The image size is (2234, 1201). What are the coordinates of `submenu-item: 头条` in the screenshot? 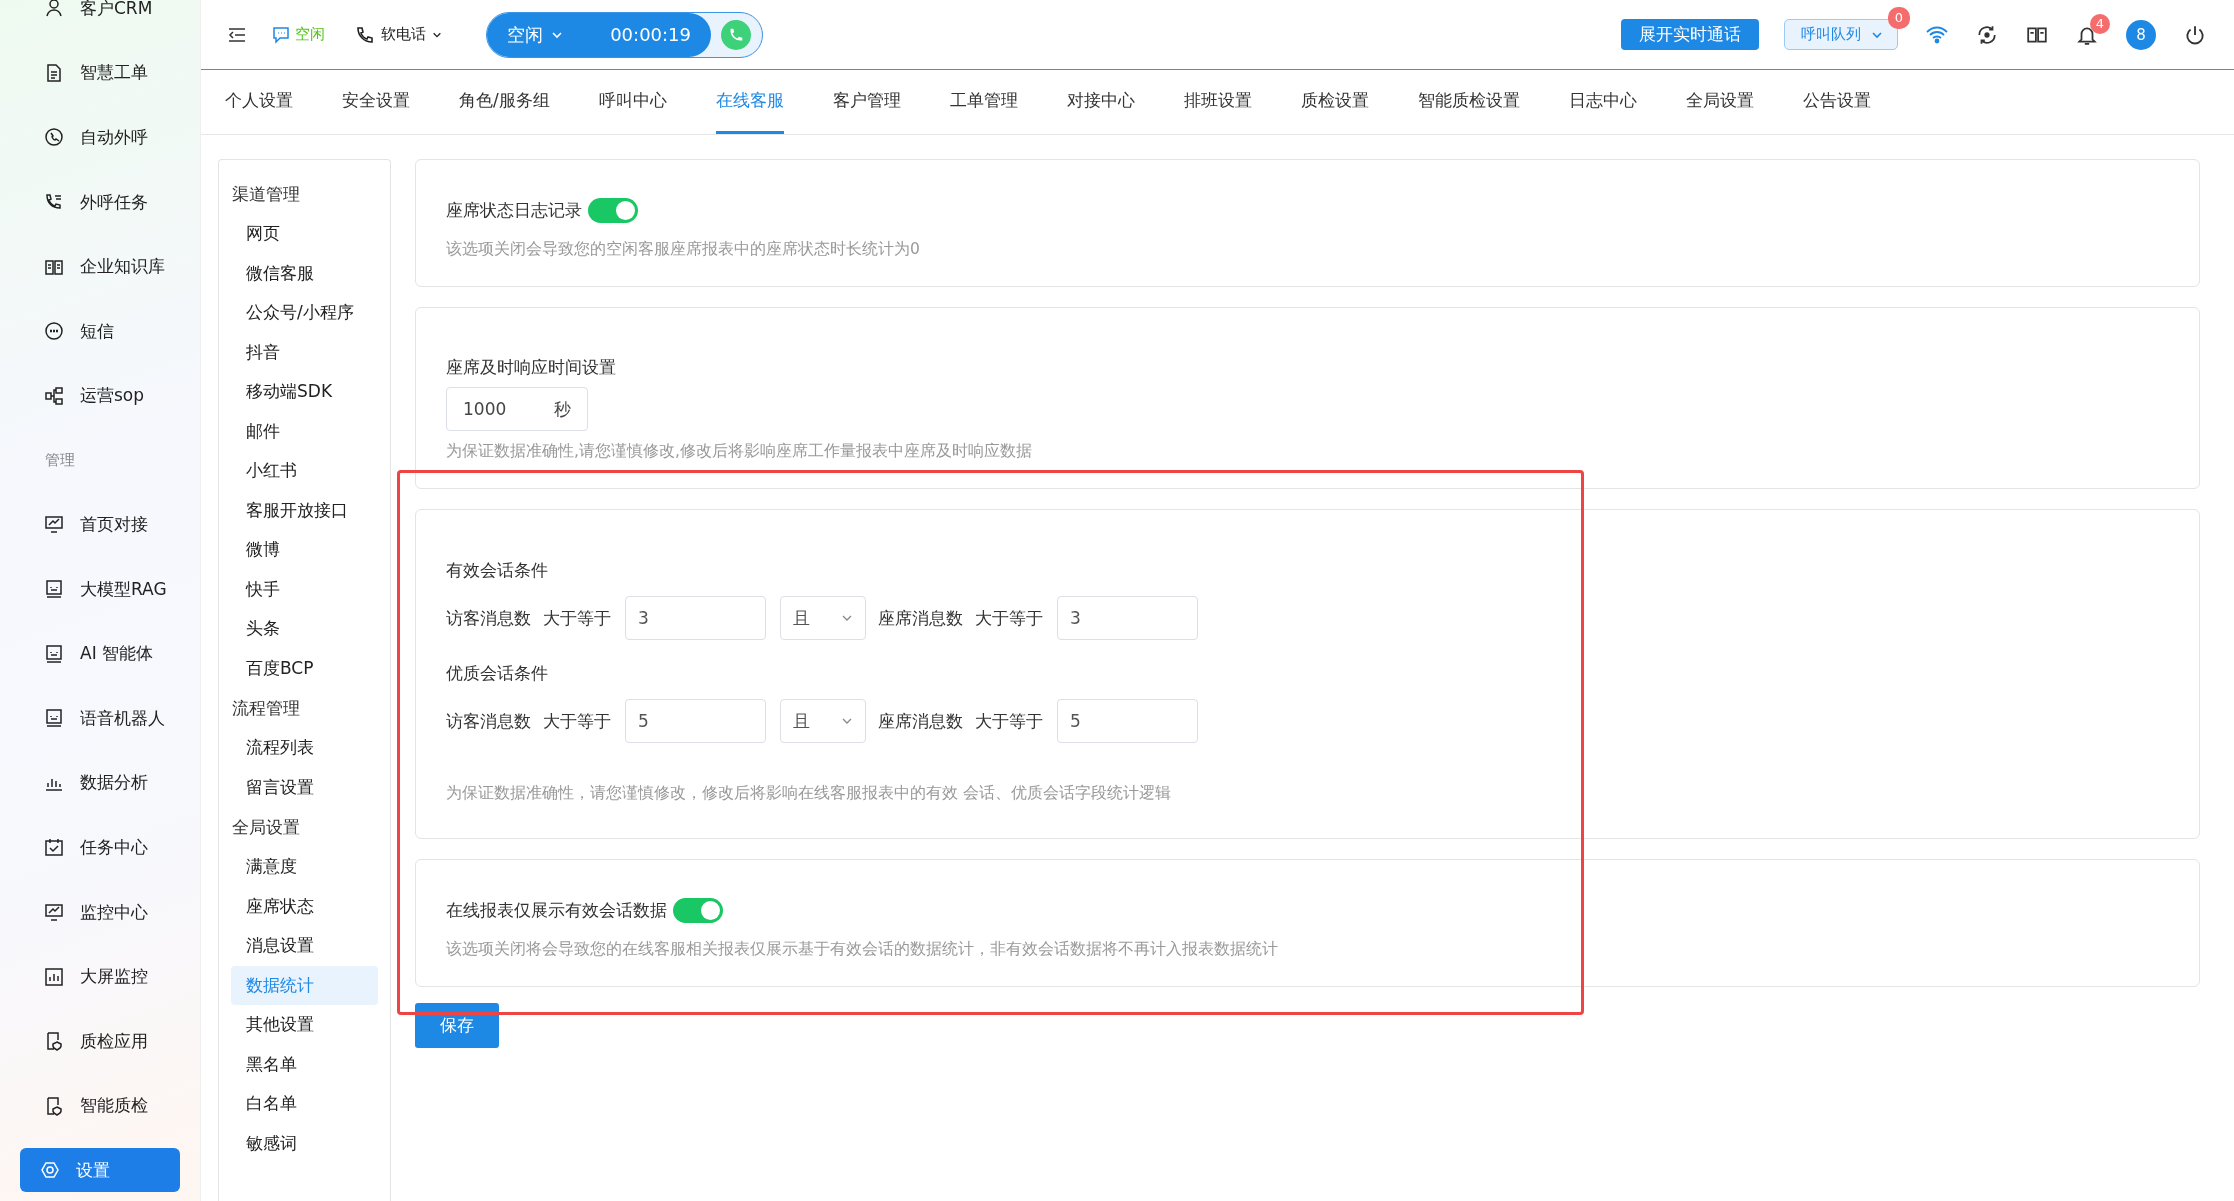 It's located at (304, 629).